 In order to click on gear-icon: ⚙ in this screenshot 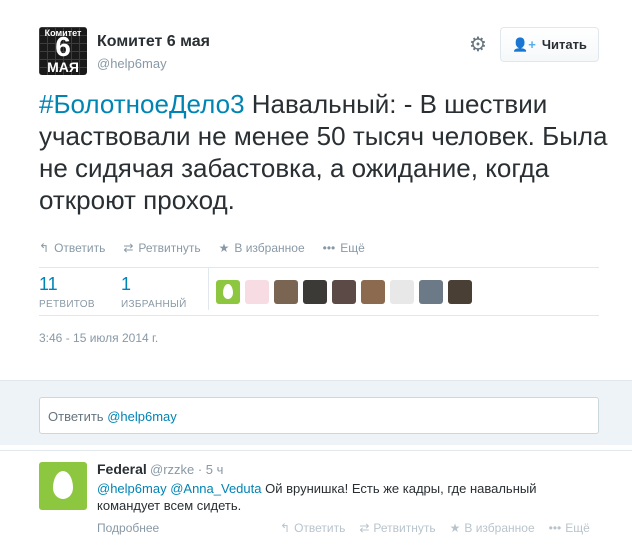, I will do `click(478, 45)`.